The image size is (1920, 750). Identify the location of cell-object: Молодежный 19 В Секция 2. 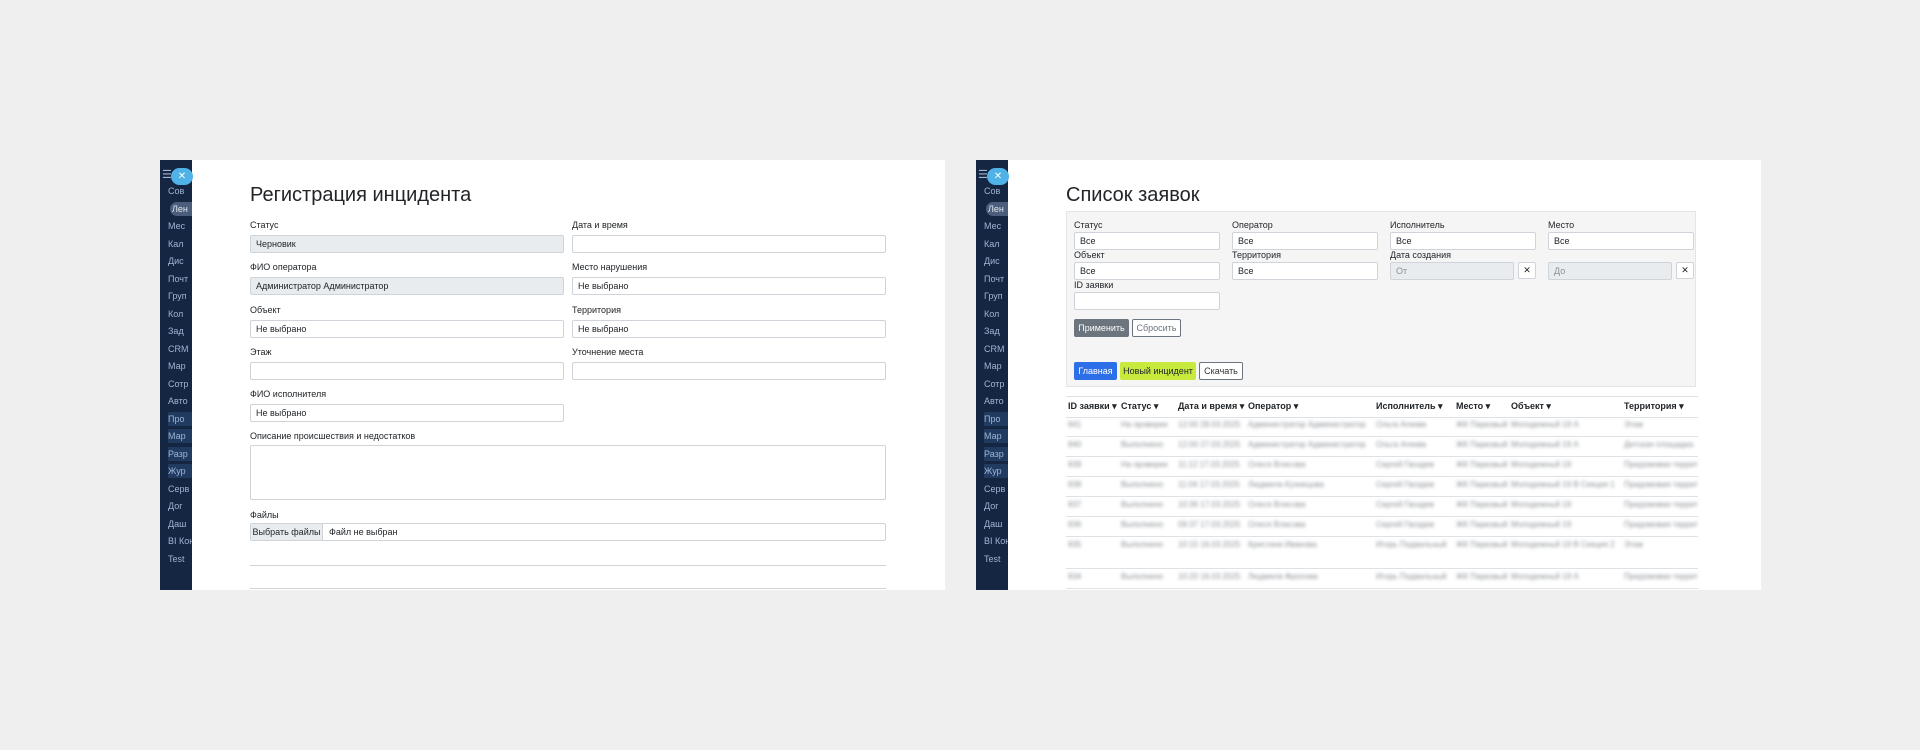
(1563, 544).